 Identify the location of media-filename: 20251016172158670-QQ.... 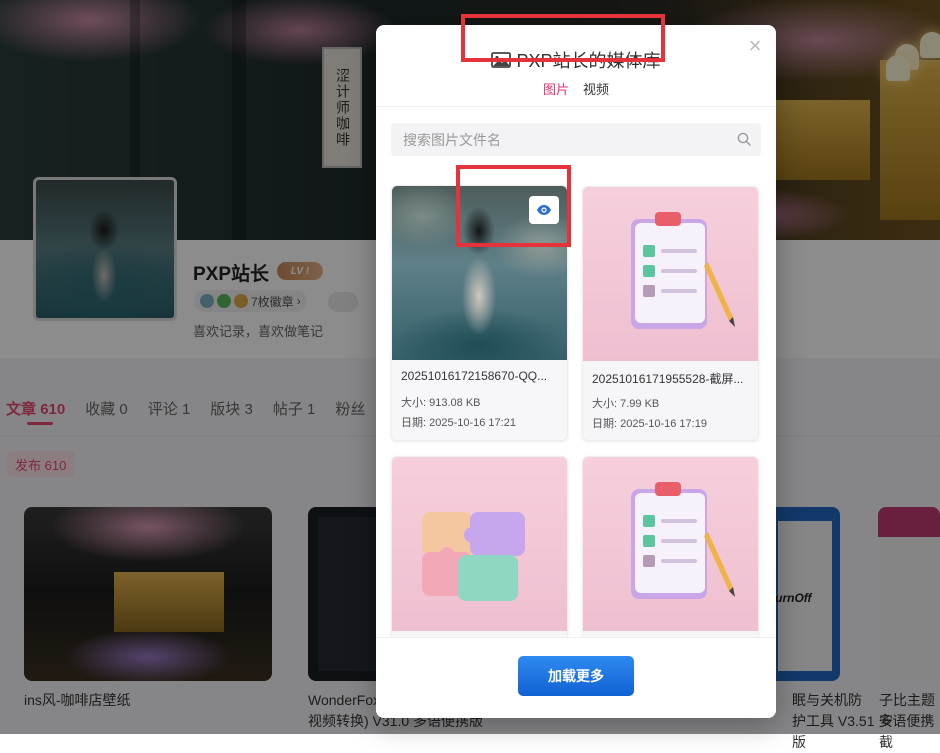
(474, 376).